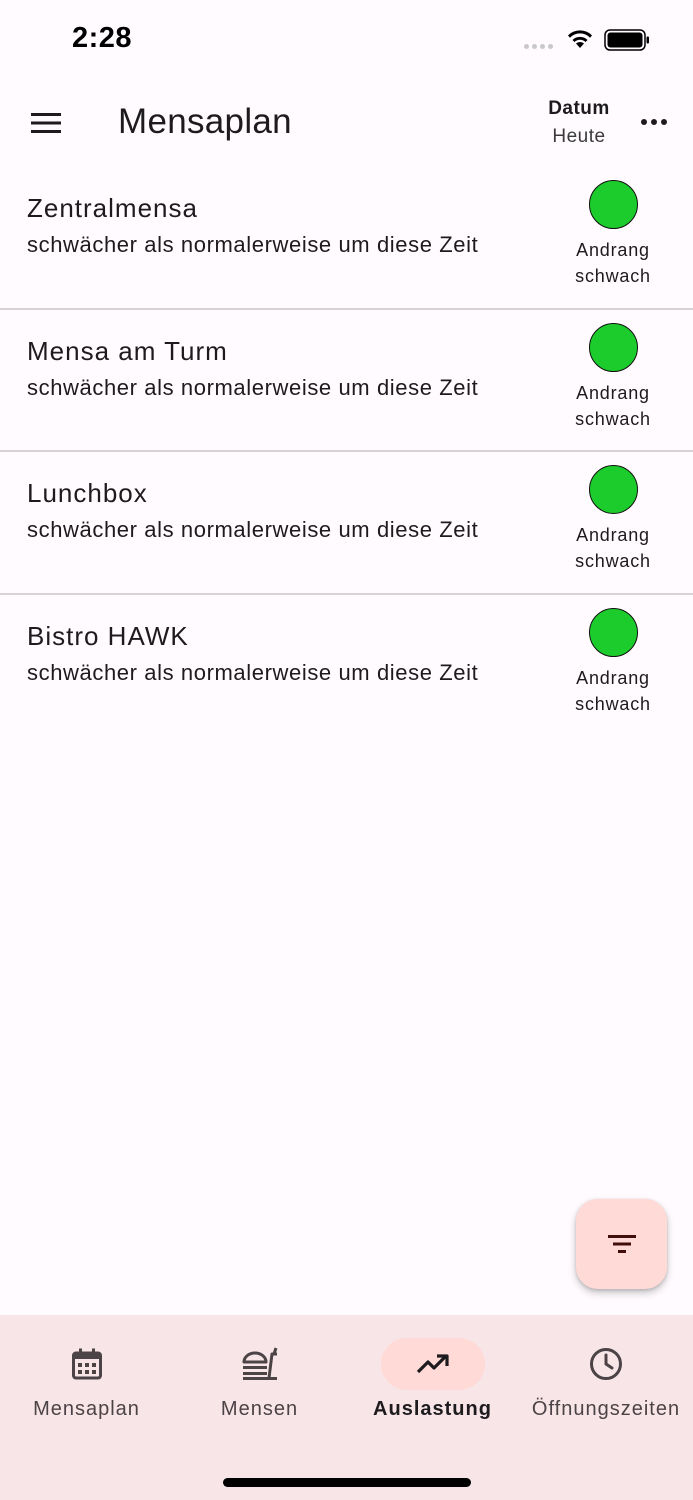 The height and width of the screenshot is (1500, 693). What do you see at coordinates (579, 136) in the screenshot?
I see `date-value: Heute` at bounding box center [579, 136].